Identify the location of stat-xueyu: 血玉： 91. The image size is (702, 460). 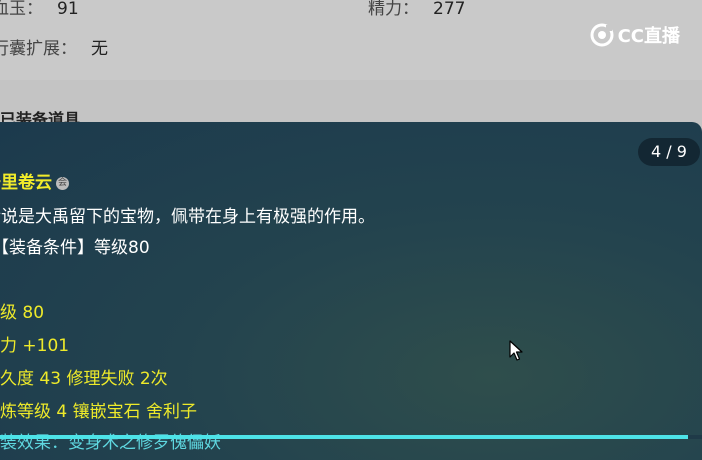
(39, 9).